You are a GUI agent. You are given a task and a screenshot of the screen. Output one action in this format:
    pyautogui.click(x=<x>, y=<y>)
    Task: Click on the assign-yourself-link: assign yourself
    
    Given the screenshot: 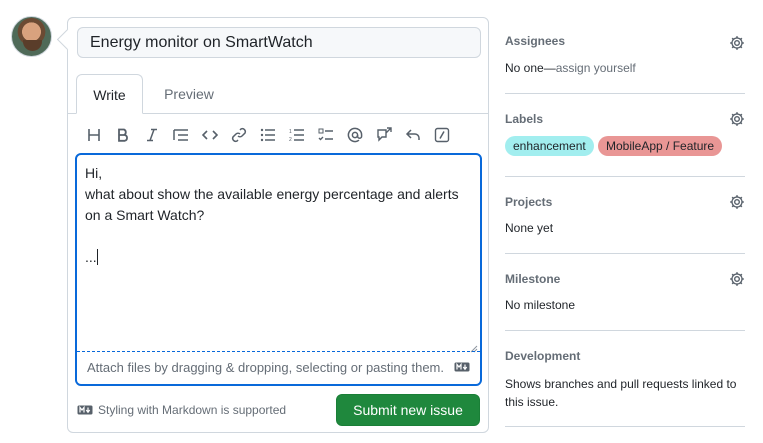 What is the action you would take?
    pyautogui.click(x=596, y=68)
    